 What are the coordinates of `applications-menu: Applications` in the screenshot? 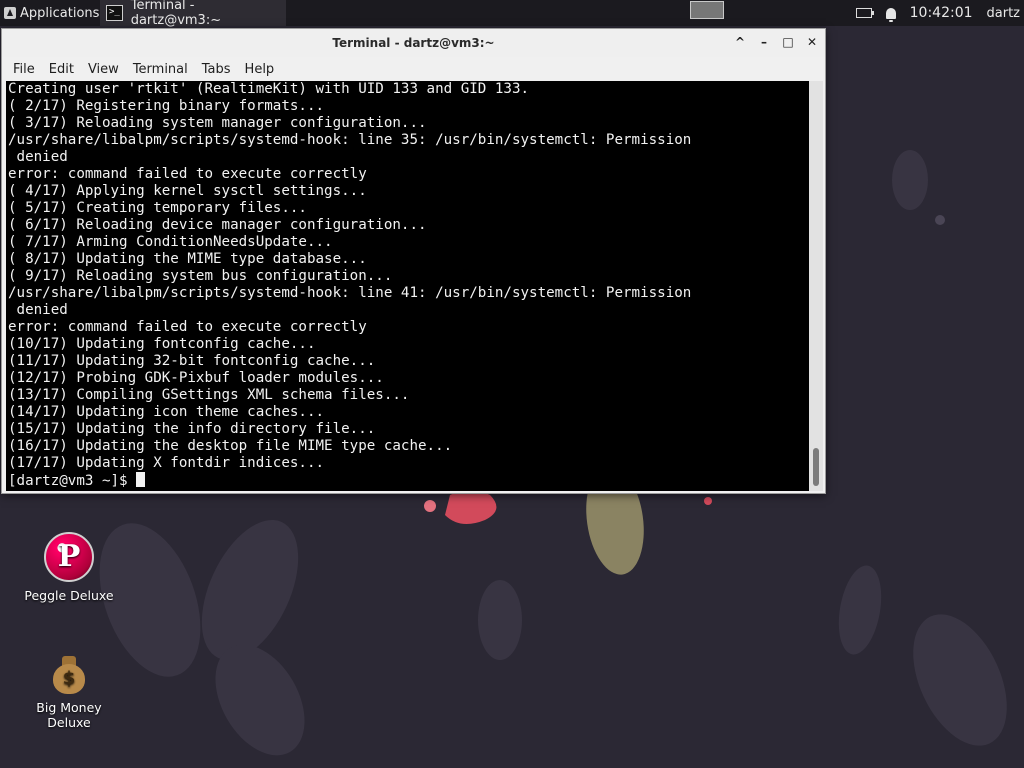 It's located at (57, 13).